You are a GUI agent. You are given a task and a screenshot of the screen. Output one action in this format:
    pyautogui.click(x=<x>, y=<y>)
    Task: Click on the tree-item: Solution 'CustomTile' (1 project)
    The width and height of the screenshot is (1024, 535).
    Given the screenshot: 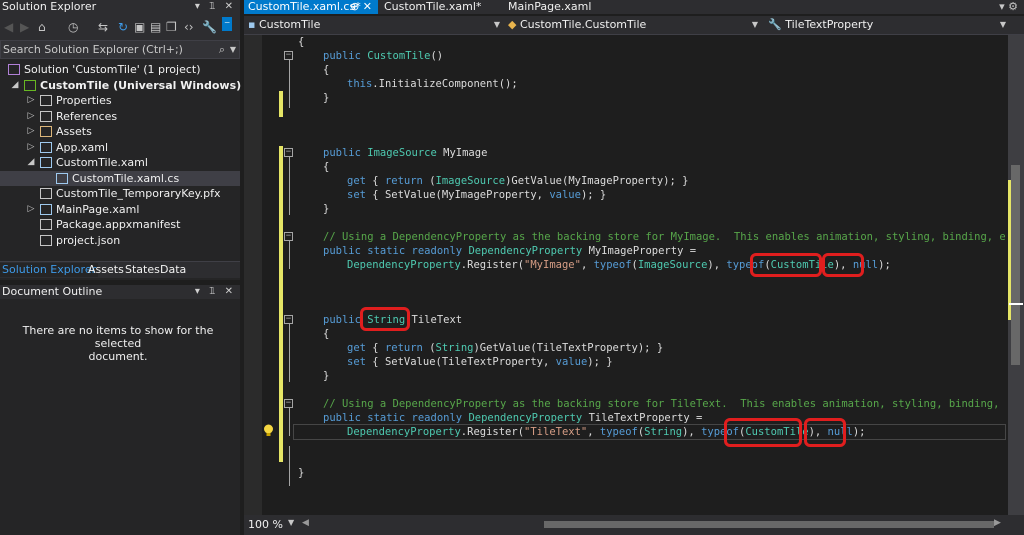 What is the action you would take?
    pyautogui.click(x=120, y=70)
    